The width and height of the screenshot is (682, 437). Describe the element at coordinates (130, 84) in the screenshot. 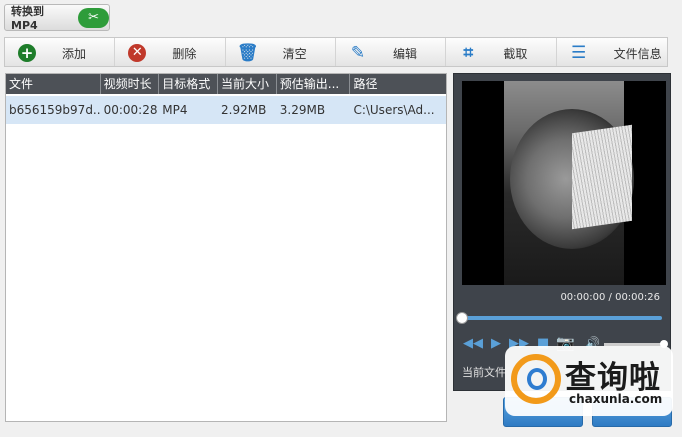

I see `column-header-duration: 视频时长` at that location.